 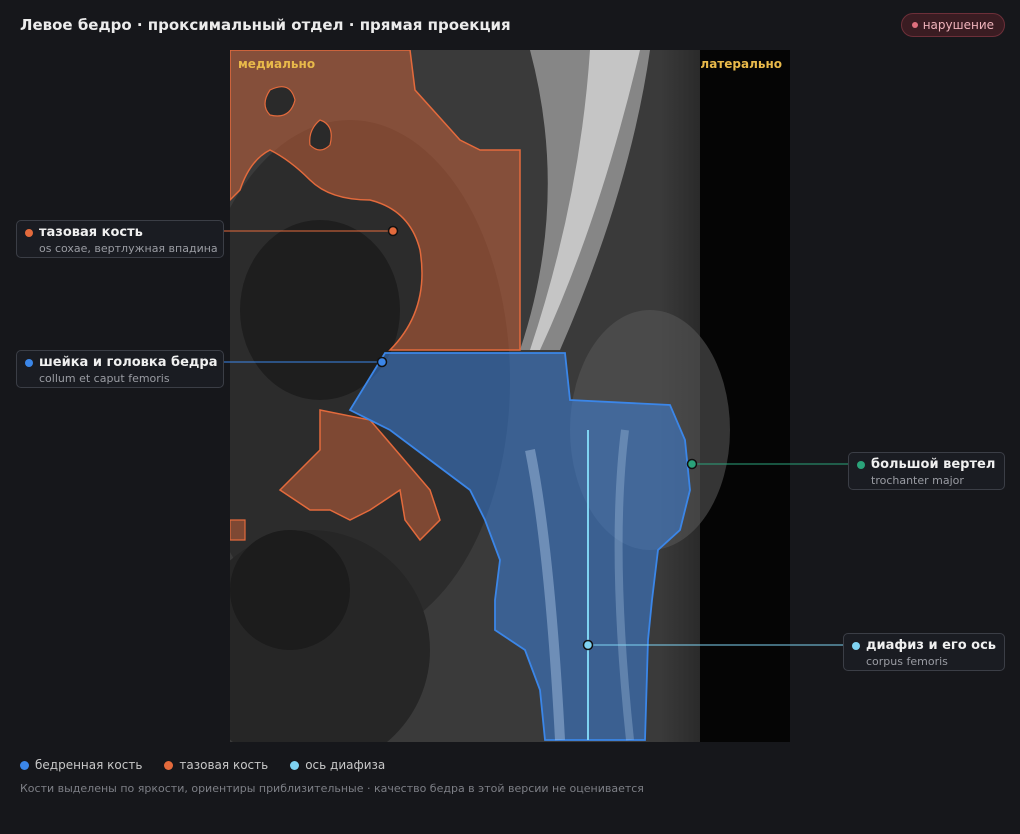 I want to click on callout-trochanter: большой вертел trochanter major, so click(x=926, y=471).